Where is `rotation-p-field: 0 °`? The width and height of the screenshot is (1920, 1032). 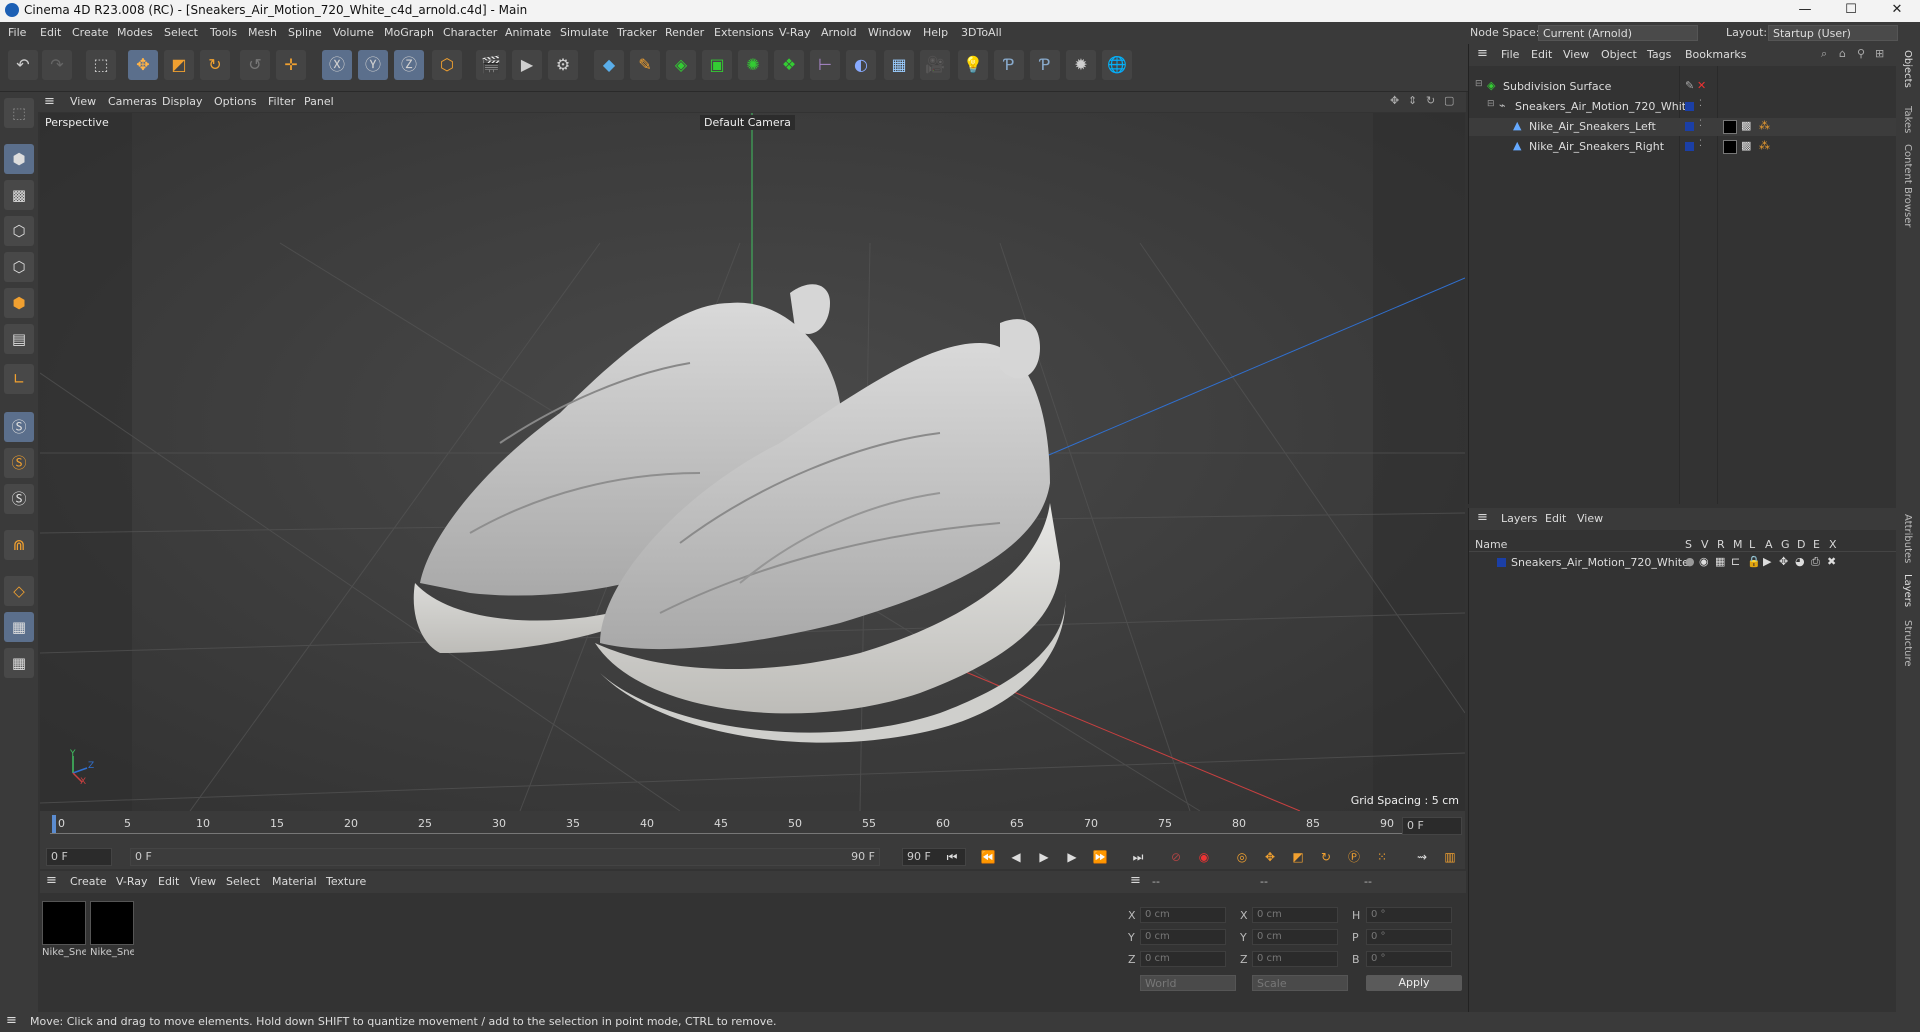 rotation-p-field: 0 ° is located at coordinates (1409, 937).